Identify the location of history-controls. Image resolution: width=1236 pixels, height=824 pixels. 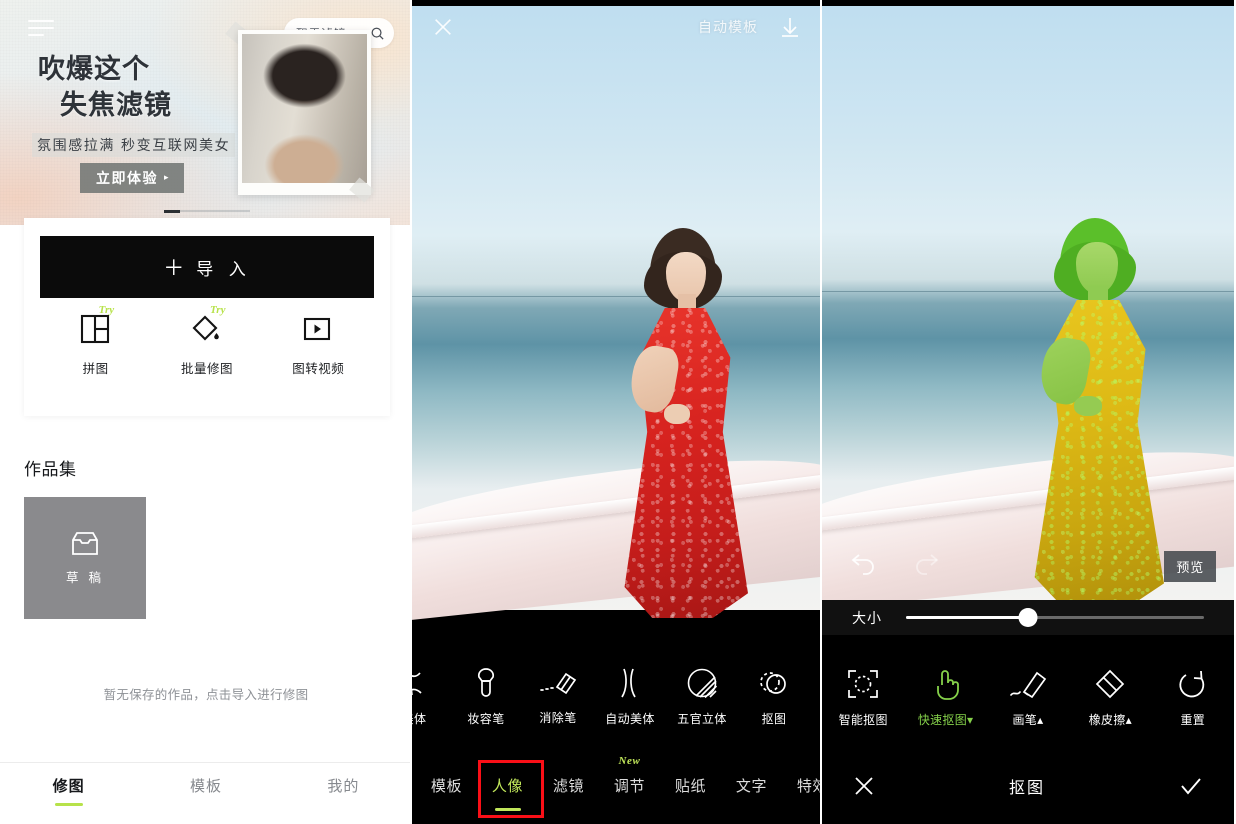
(895, 563).